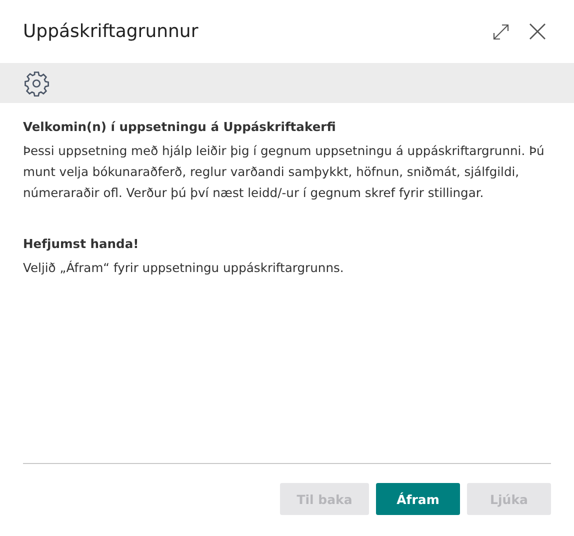  I want to click on instruction-text: Veljið „Áfram“ fyrir uppsetningu uppáskriftargrunns., so click(184, 268).